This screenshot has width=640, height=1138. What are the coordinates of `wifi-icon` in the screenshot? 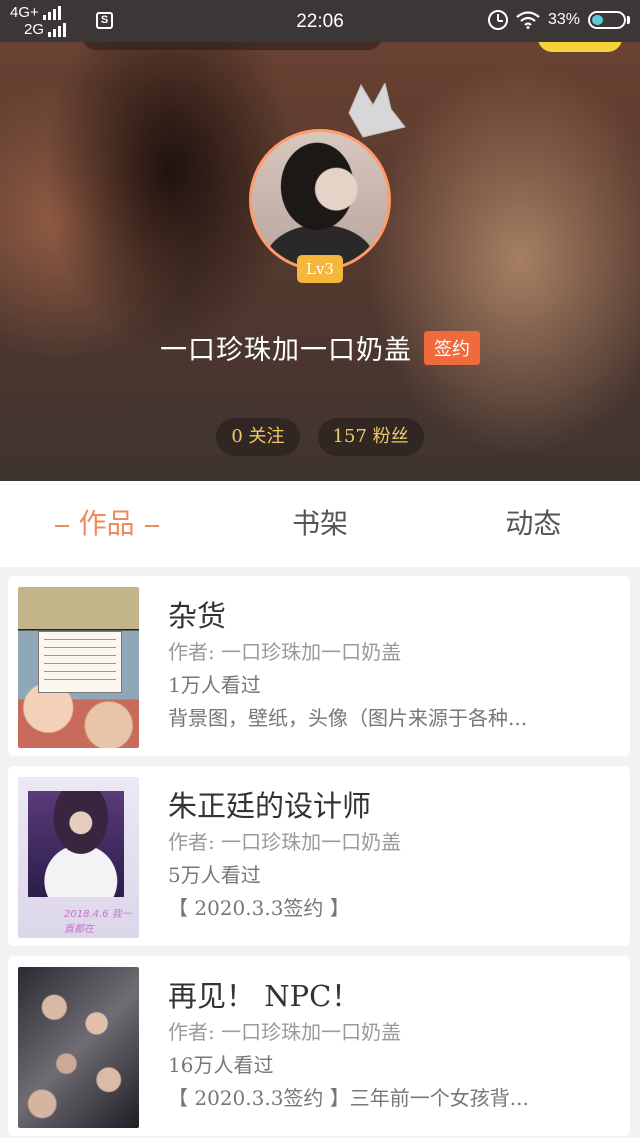 It's located at (528, 20).